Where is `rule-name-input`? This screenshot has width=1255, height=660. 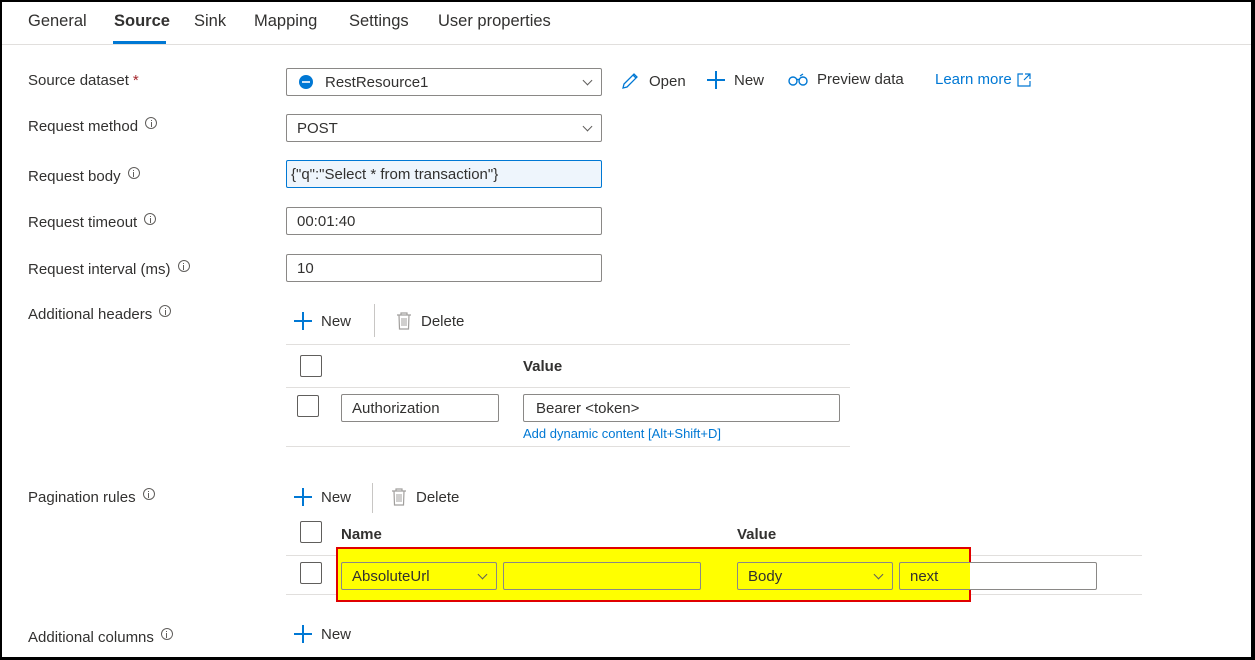 rule-name-input is located at coordinates (602, 576).